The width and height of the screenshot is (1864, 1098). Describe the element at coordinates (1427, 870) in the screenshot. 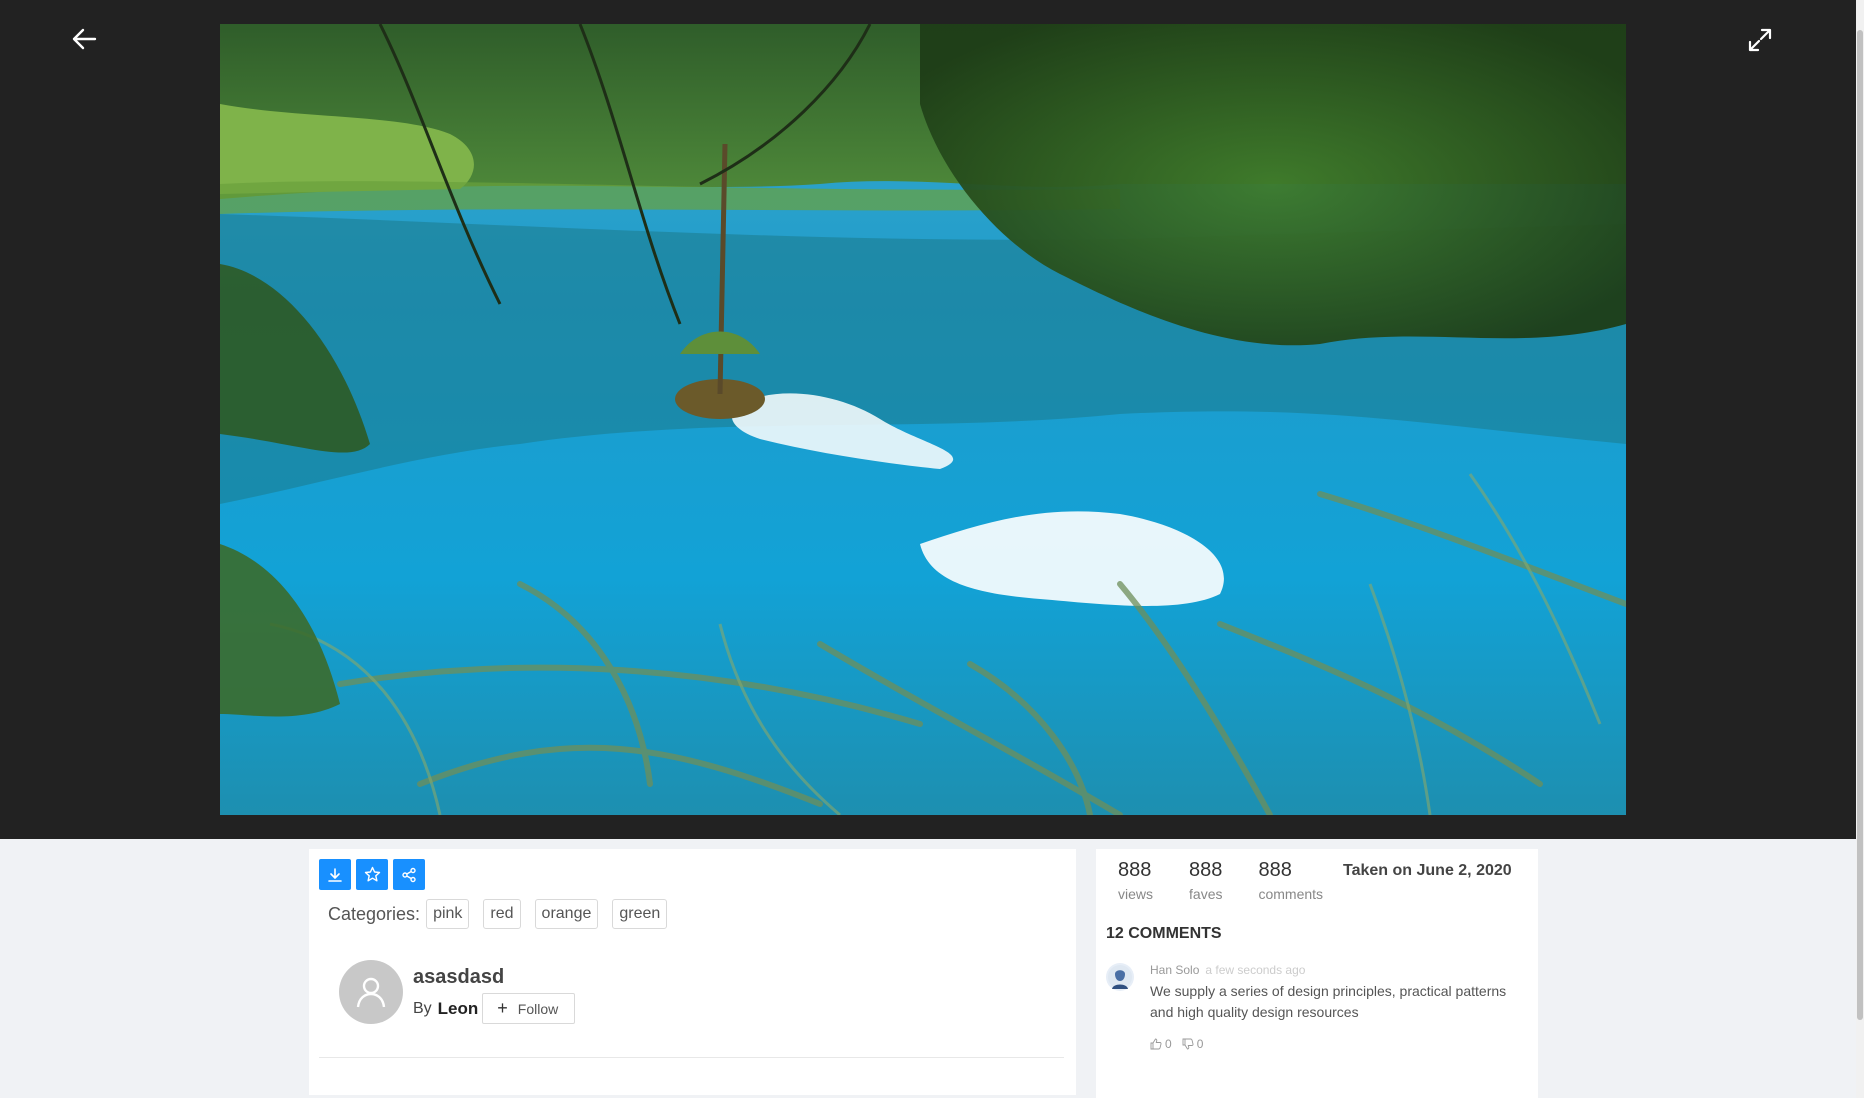

I see `taken-date: Taken on June 2, 2020` at that location.